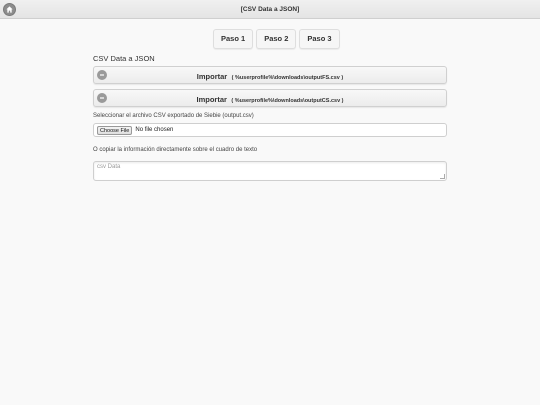 The height and width of the screenshot is (405, 540). Describe the element at coordinates (124, 58) in the screenshot. I see `section-title: CSV Data a JSON` at that location.